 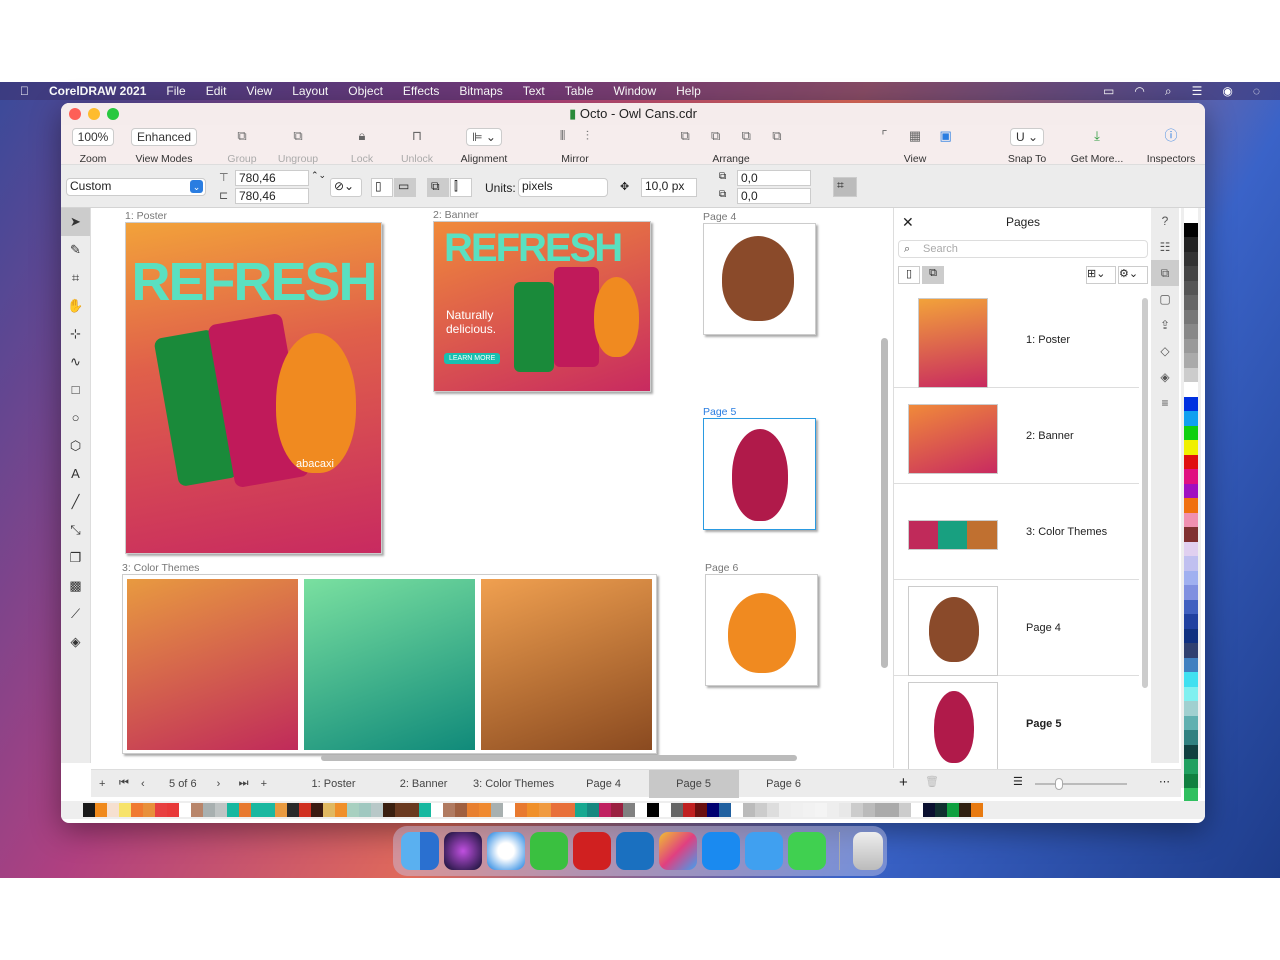 I want to click on shape-tool-icon: ✎, so click(x=75, y=250).